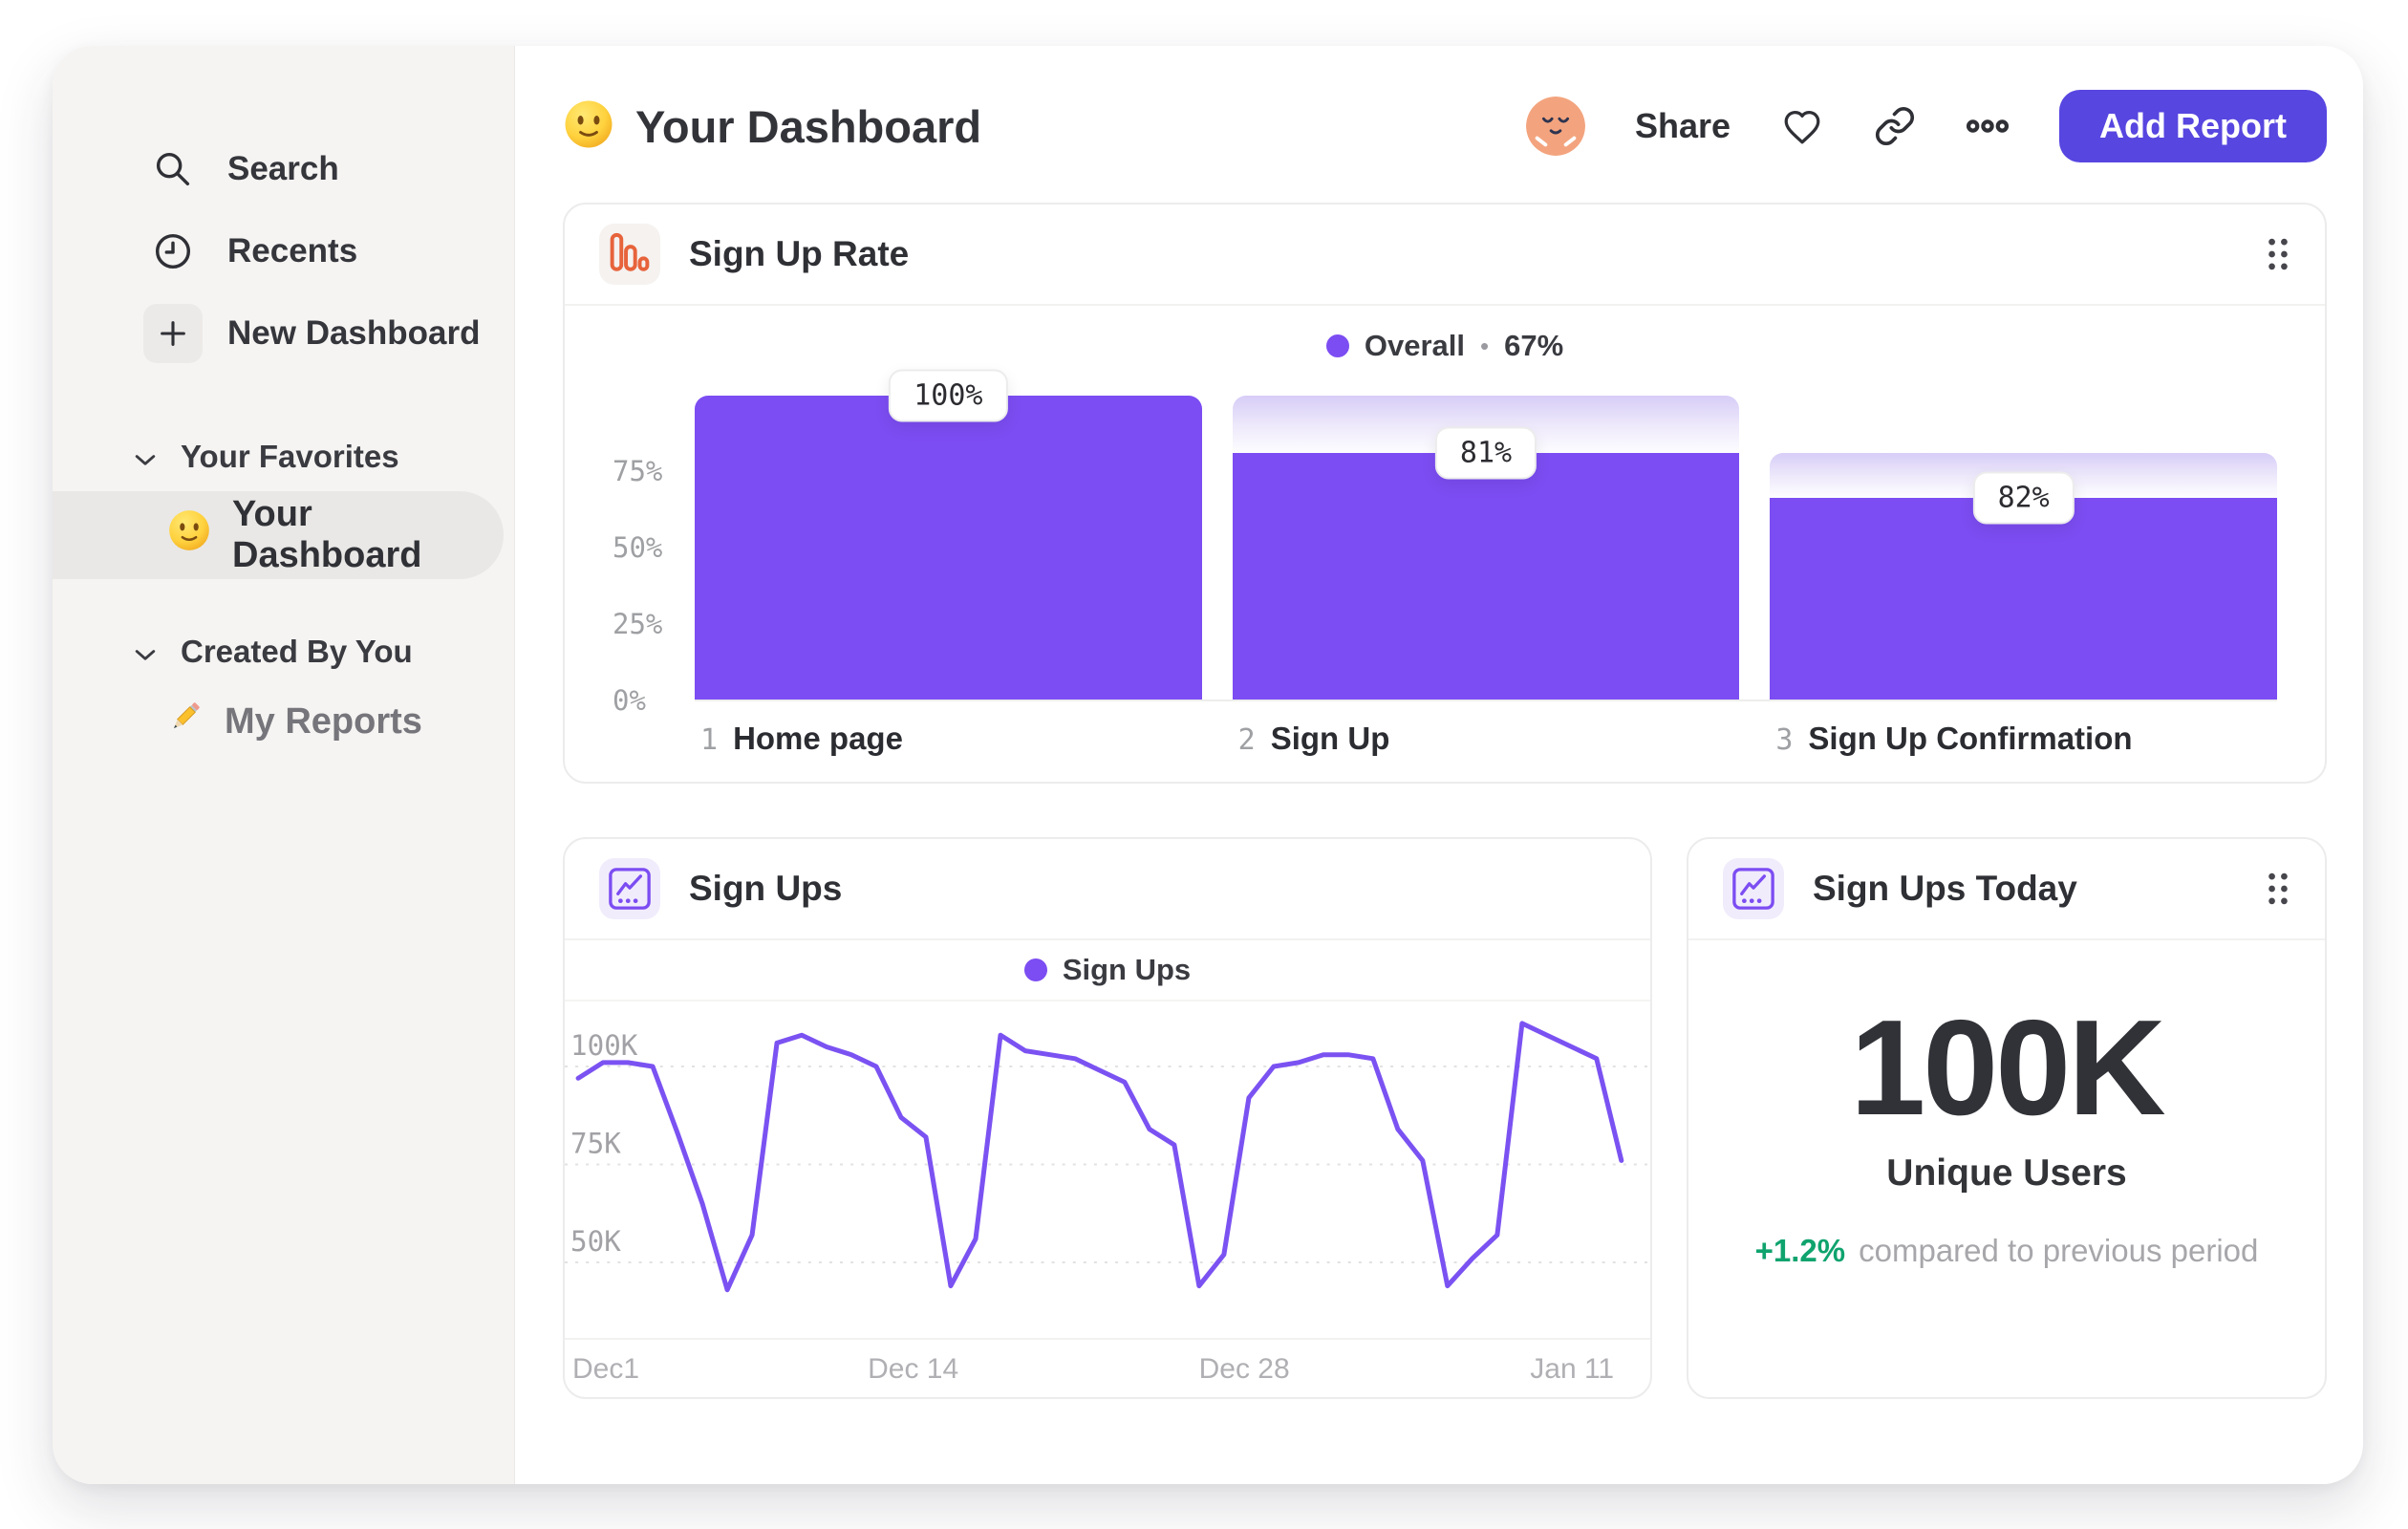 The image size is (2408, 1529). I want to click on legend-series-name: Sign Ups, so click(1127, 969).